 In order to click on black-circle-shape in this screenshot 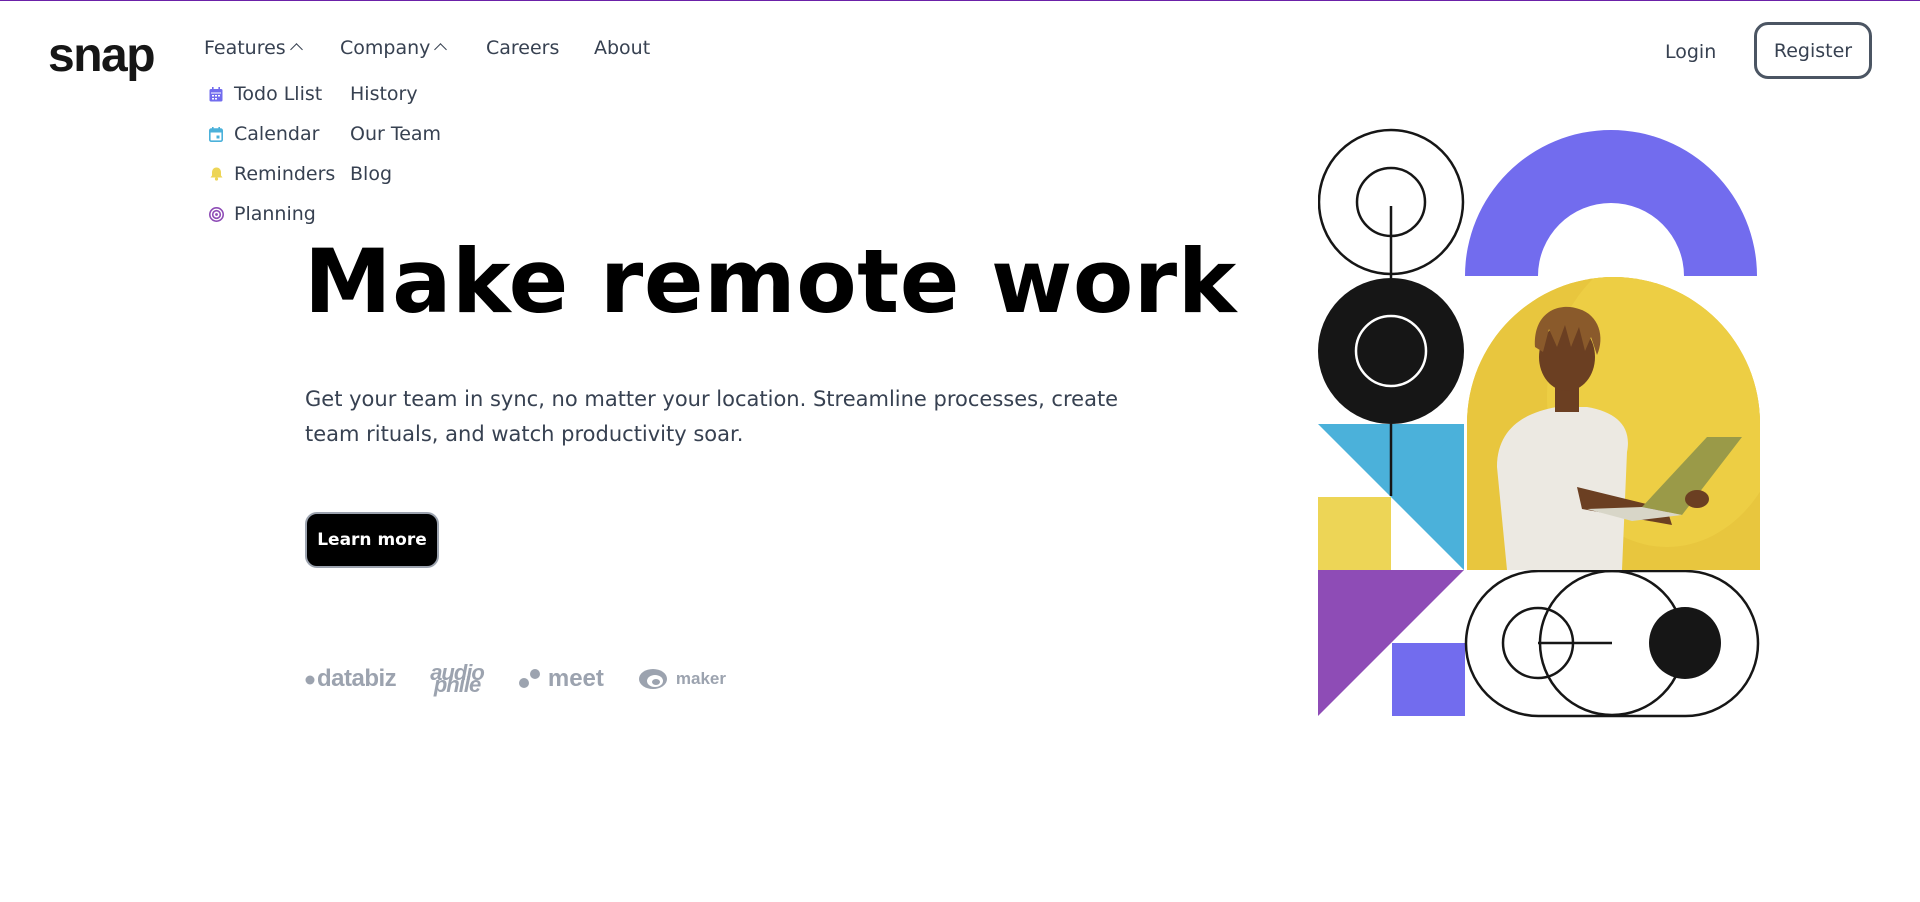, I will do `click(1391, 351)`.